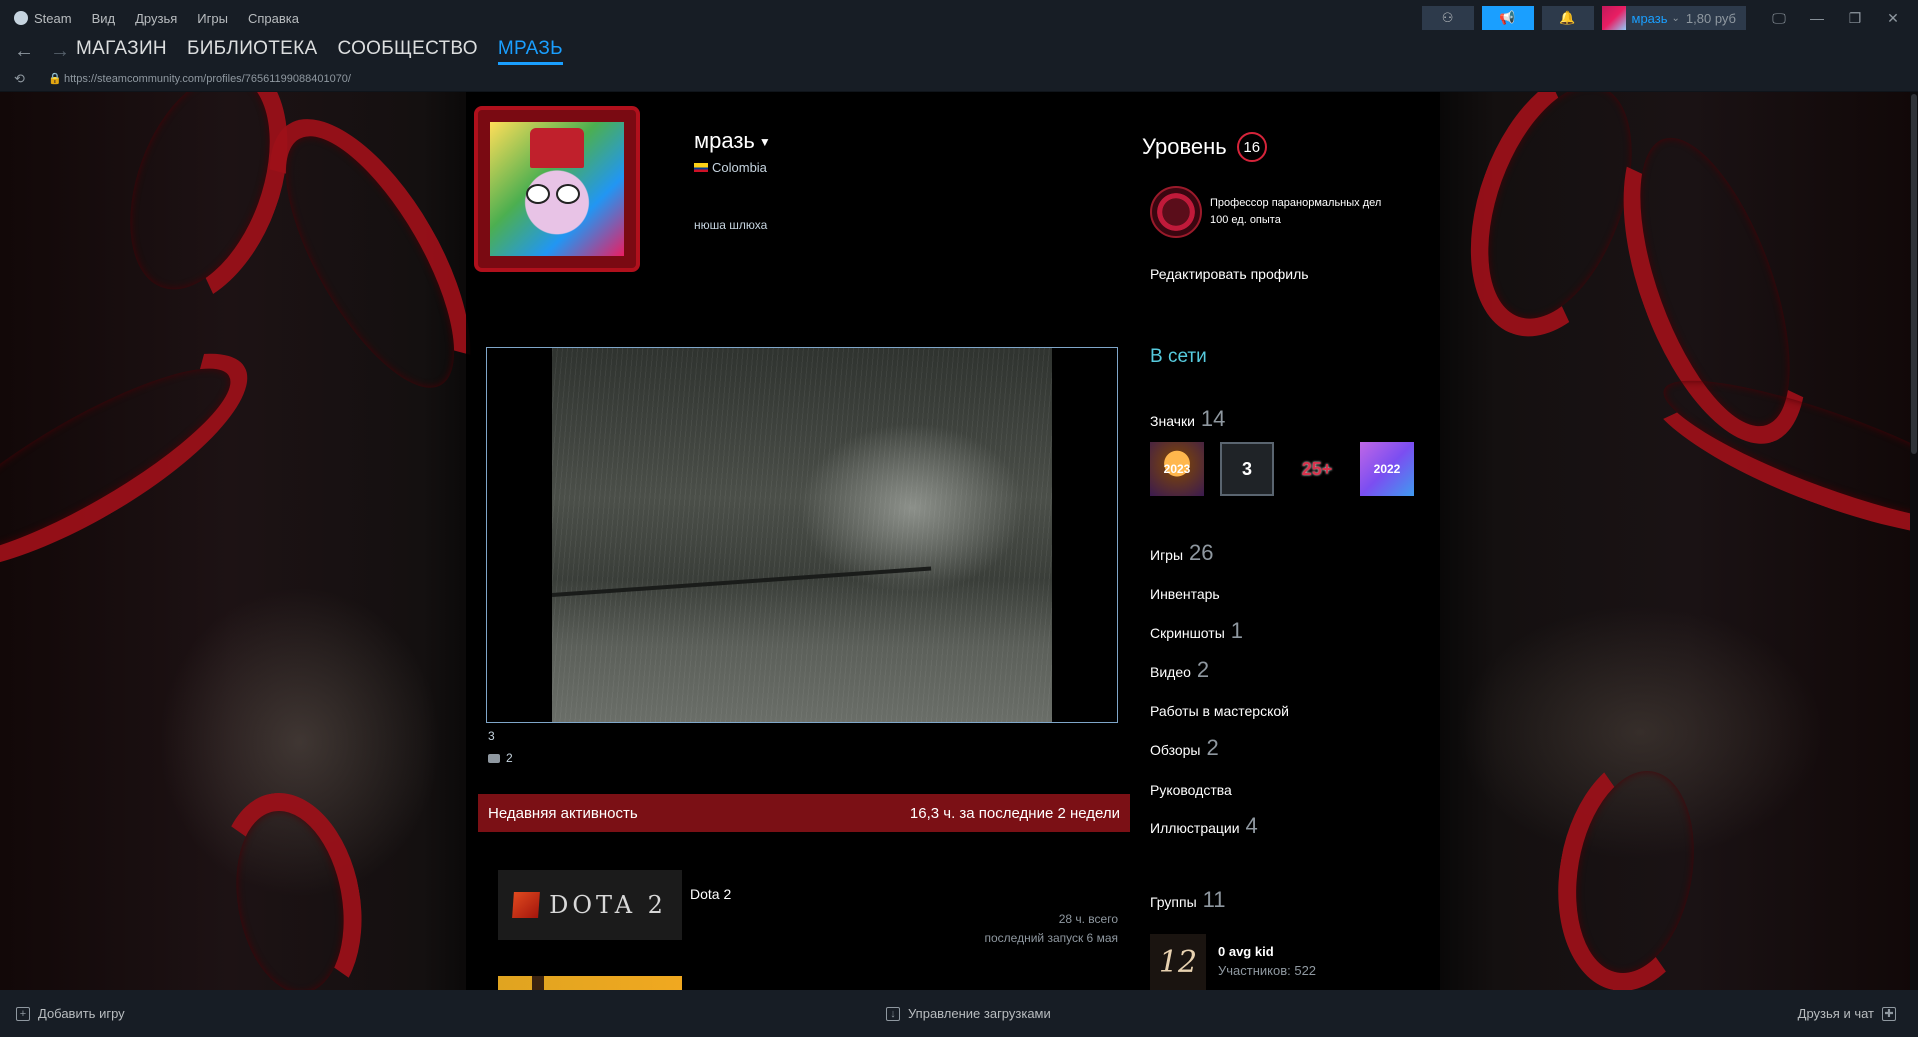  I want to click on avatar-hat, so click(557, 148).